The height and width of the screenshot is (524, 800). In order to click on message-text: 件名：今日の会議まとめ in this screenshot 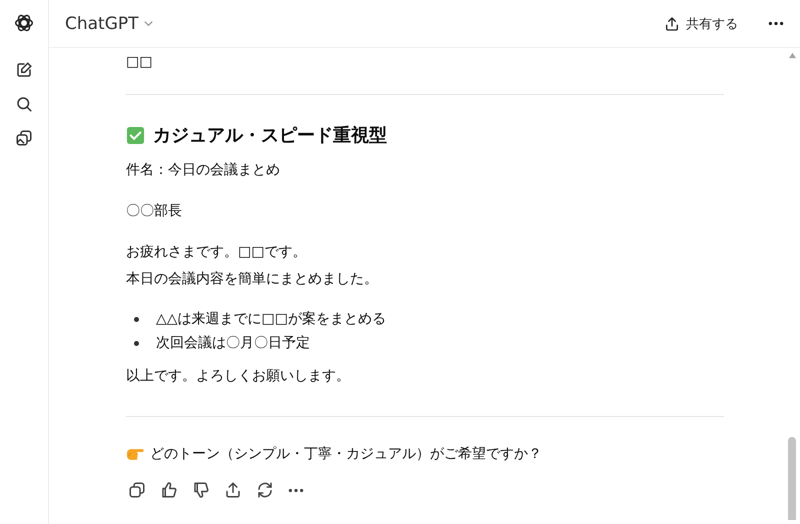, I will do `click(203, 170)`.